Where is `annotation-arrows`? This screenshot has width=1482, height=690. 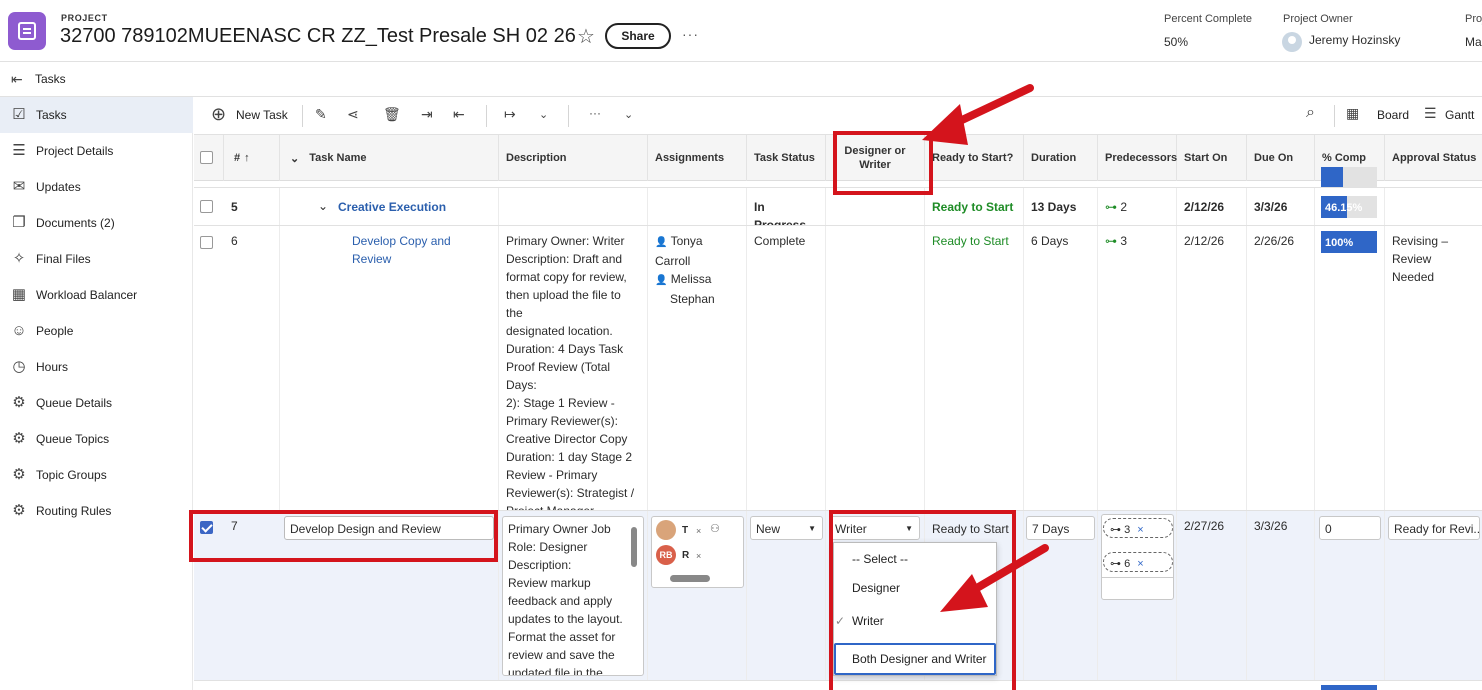
annotation-arrows is located at coordinates (985, 348).